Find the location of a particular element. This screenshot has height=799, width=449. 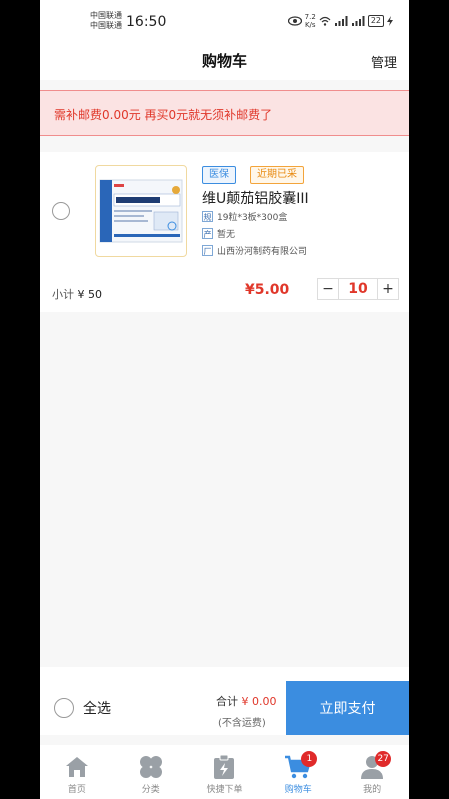

net-speed-unit: K/s is located at coordinates (310, 25).